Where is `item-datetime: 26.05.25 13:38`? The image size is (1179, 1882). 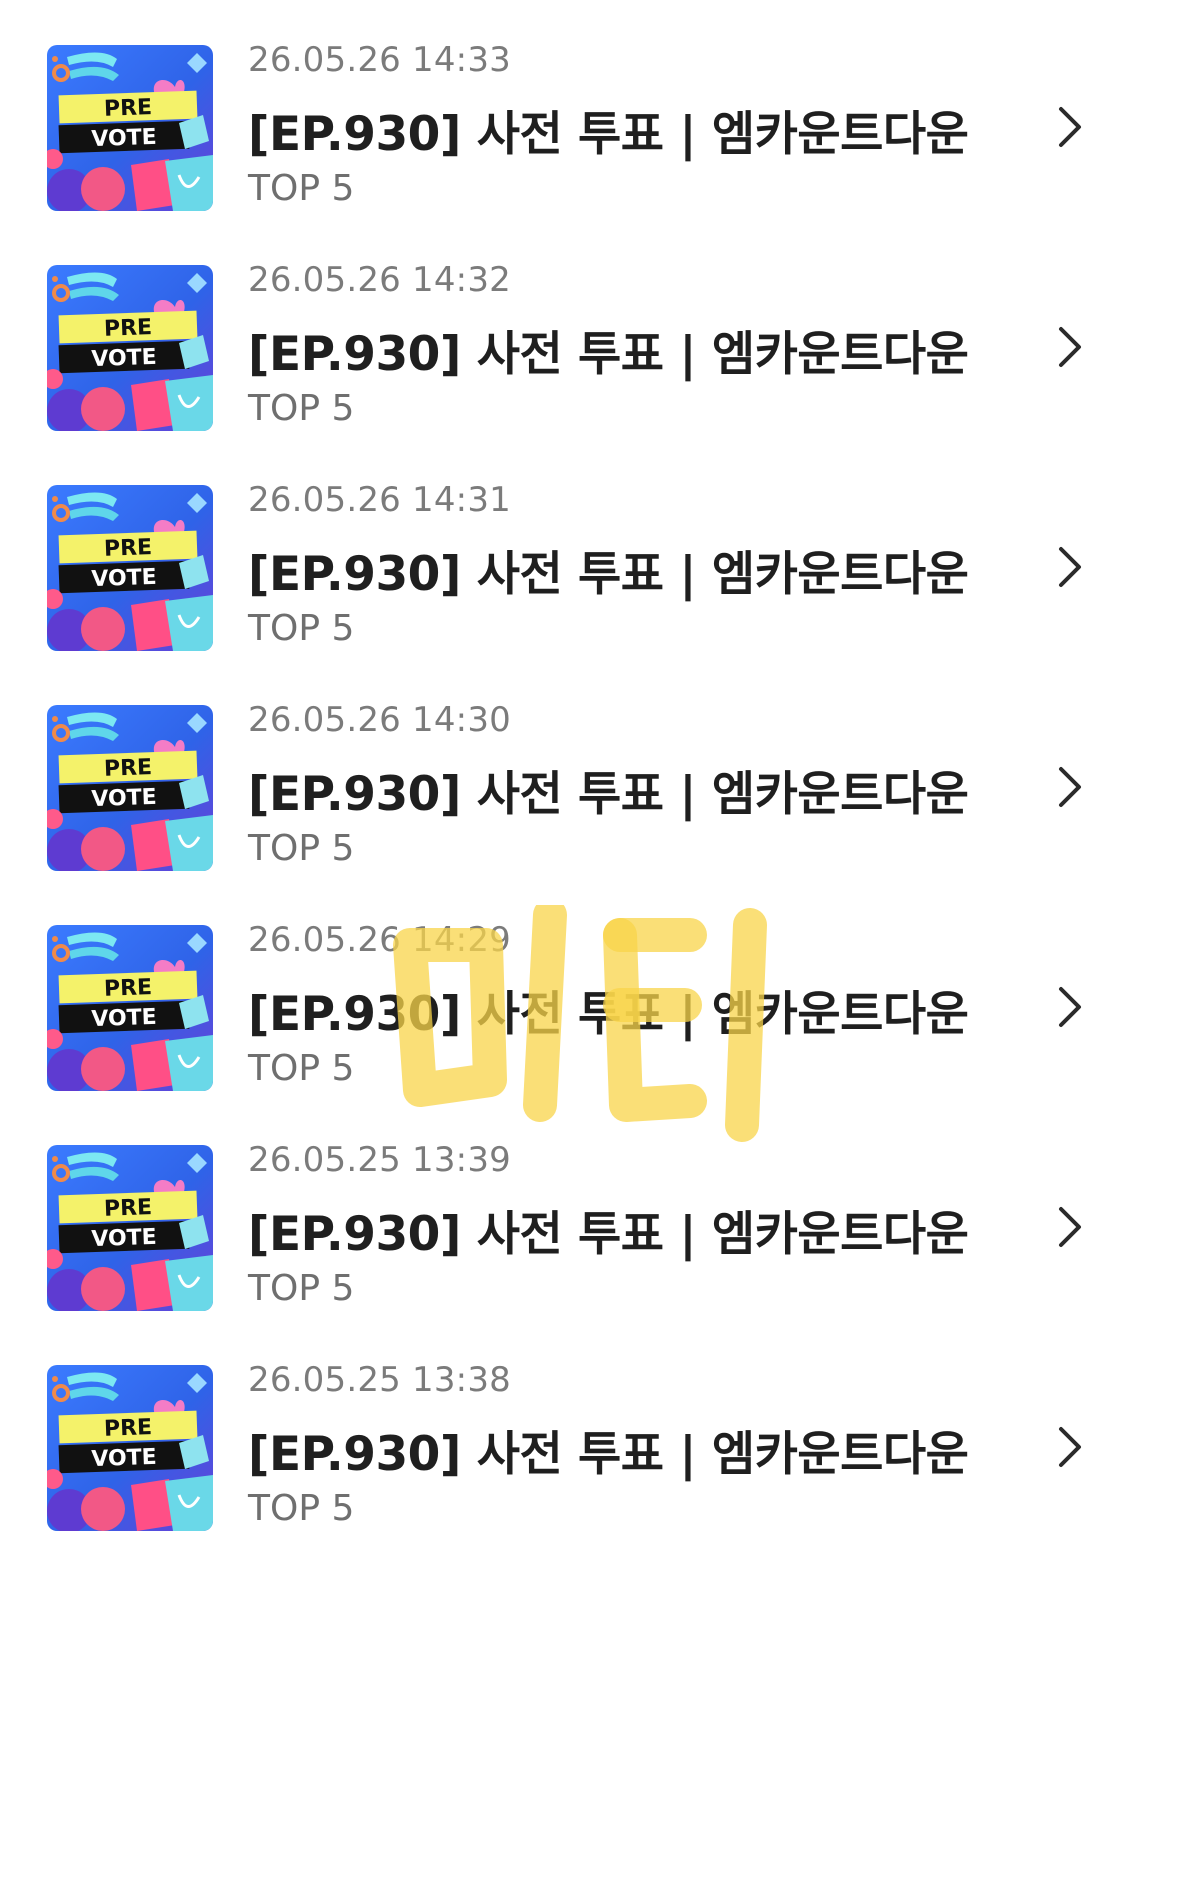 item-datetime: 26.05.25 13:38 is located at coordinates (379, 1380).